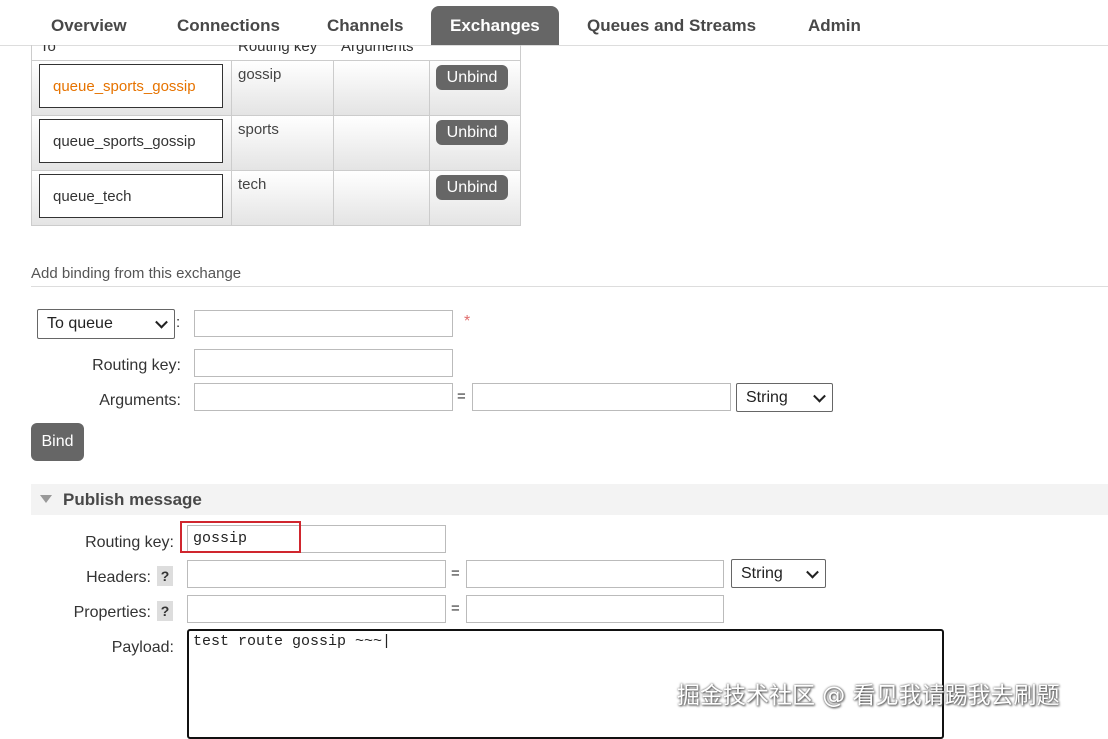 Image resolution: width=1108 pixels, height=739 pixels. I want to click on destination-type-value: To queue, so click(80, 323).